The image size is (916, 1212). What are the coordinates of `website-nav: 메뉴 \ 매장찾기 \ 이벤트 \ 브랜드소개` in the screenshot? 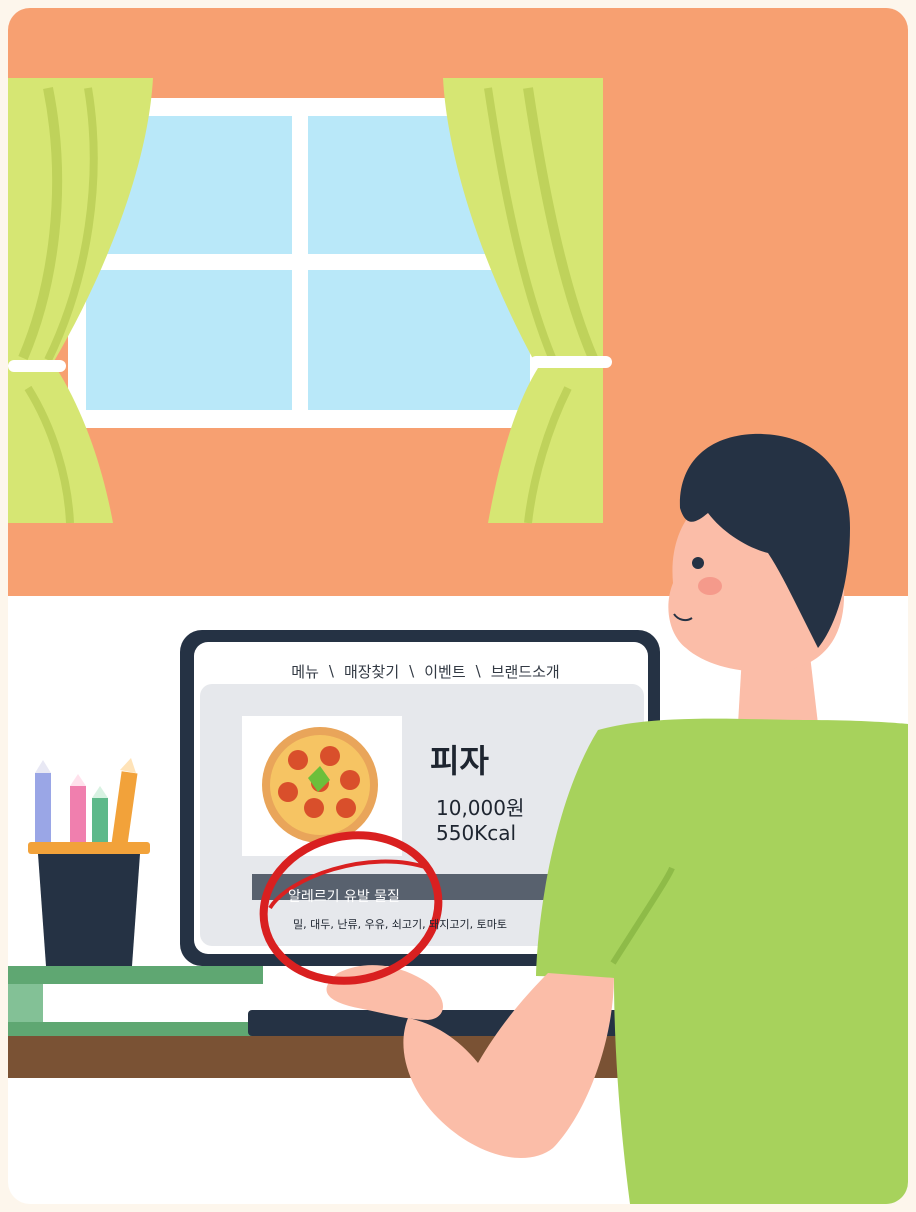 It's located at (425, 671).